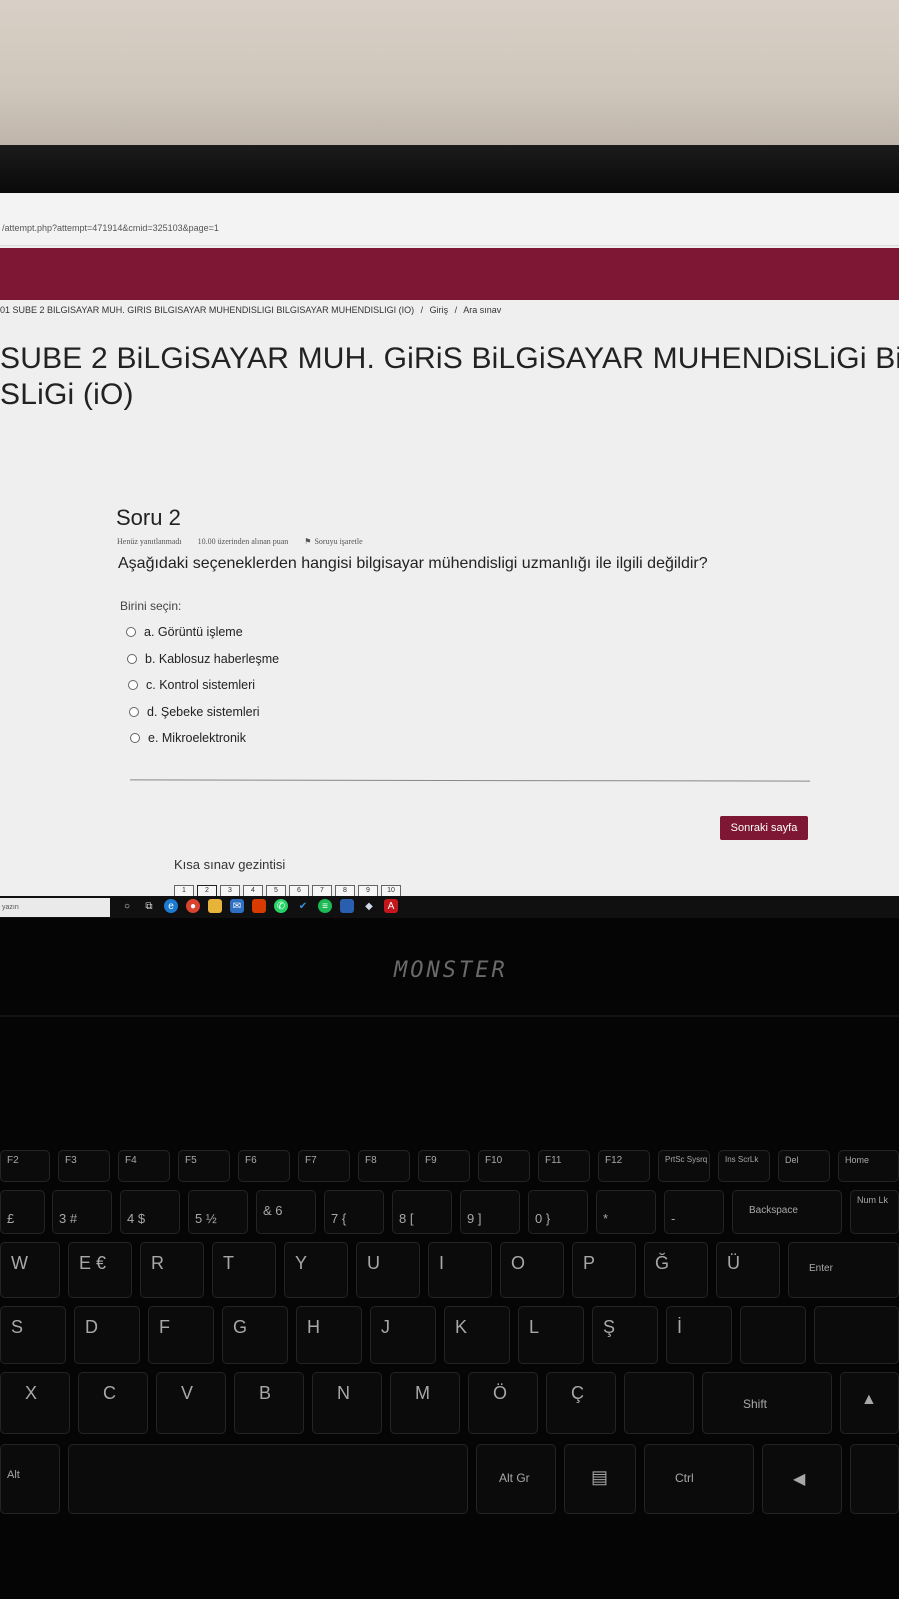 The width and height of the screenshot is (899, 1599). Describe the element at coordinates (449, 1016) in the screenshot. I see `keyboard-edge` at that location.